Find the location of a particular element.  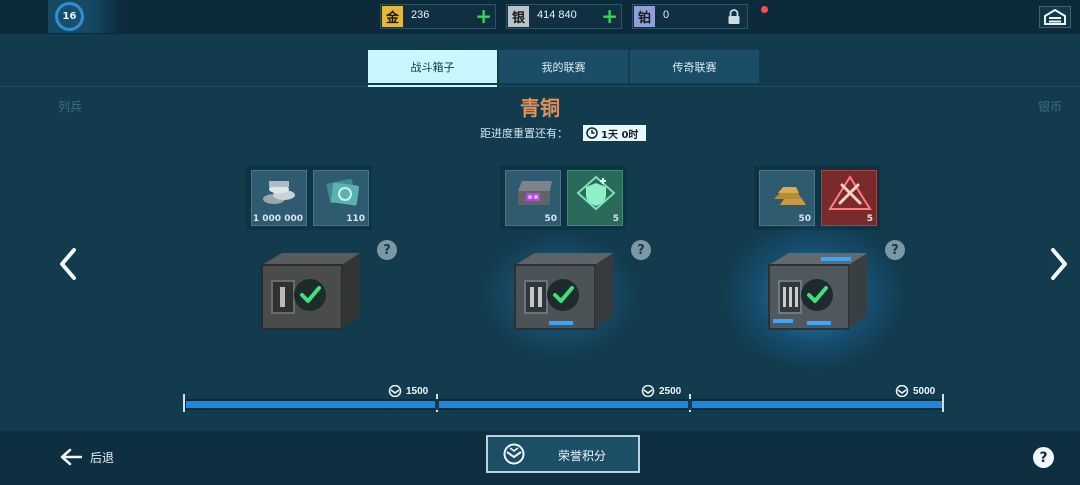

previous-league-label: 列兵 is located at coordinates (70, 106).